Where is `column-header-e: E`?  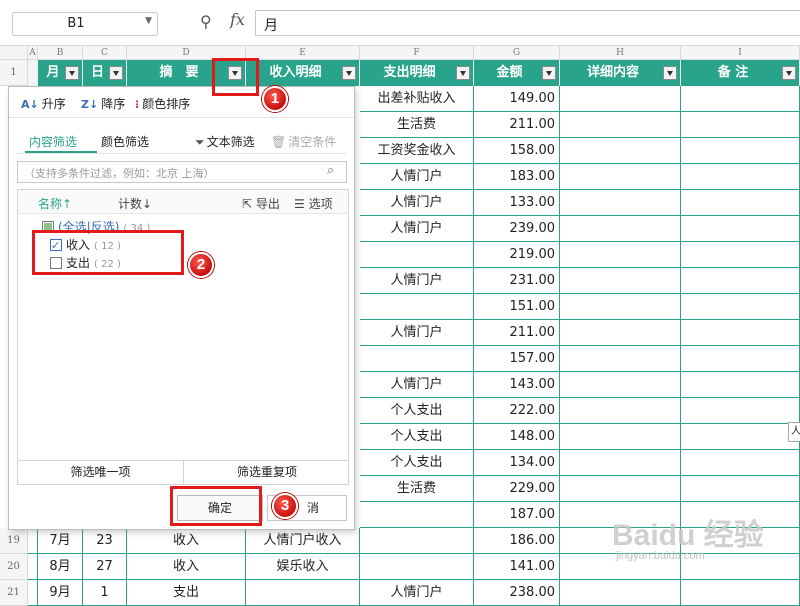 column-header-e: E is located at coordinates (303, 53).